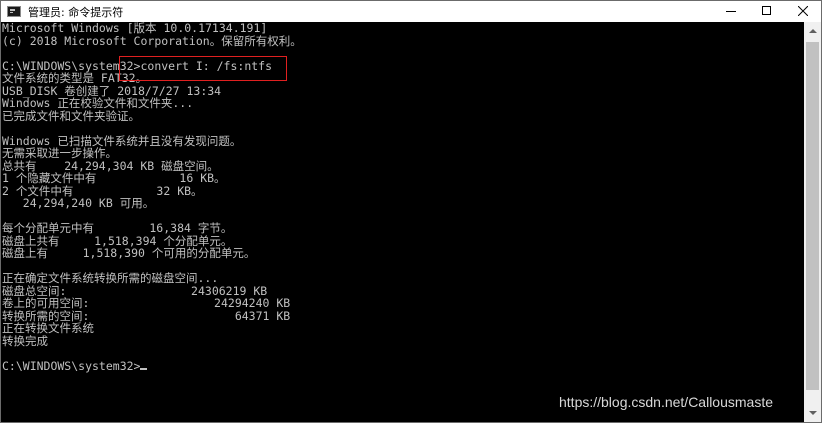  Describe the element at coordinates (71, 115) in the screenshot. I see `console-line: 已完成文件和文件夹验证。` at that location.